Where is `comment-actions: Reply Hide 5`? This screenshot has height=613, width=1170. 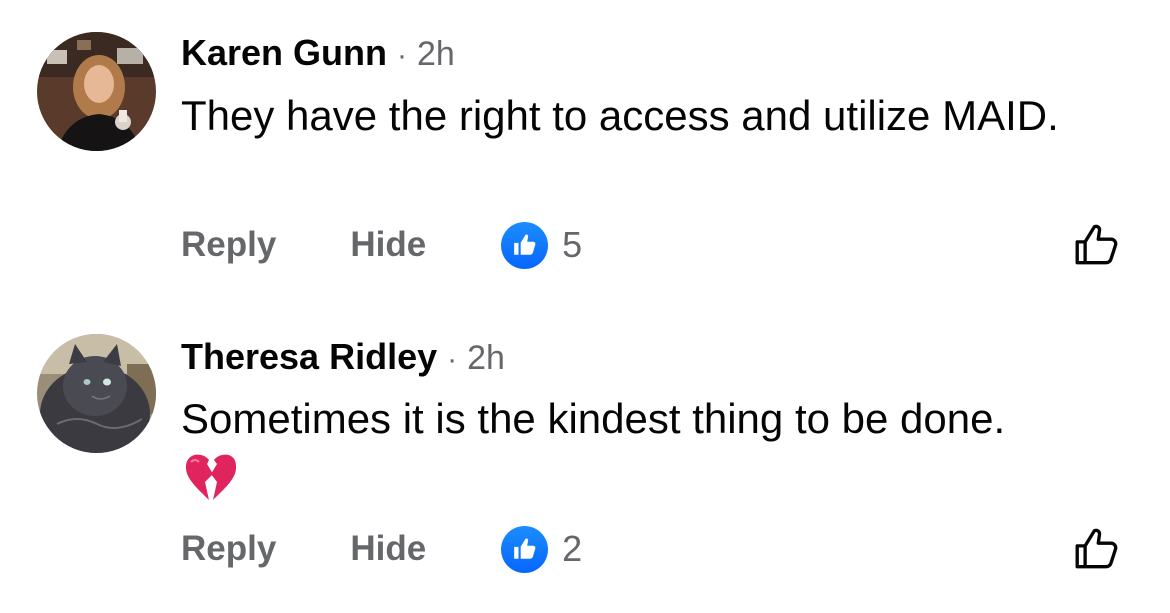 comment-actions: Reply Hide 5 is located at coordinates (381, 245).